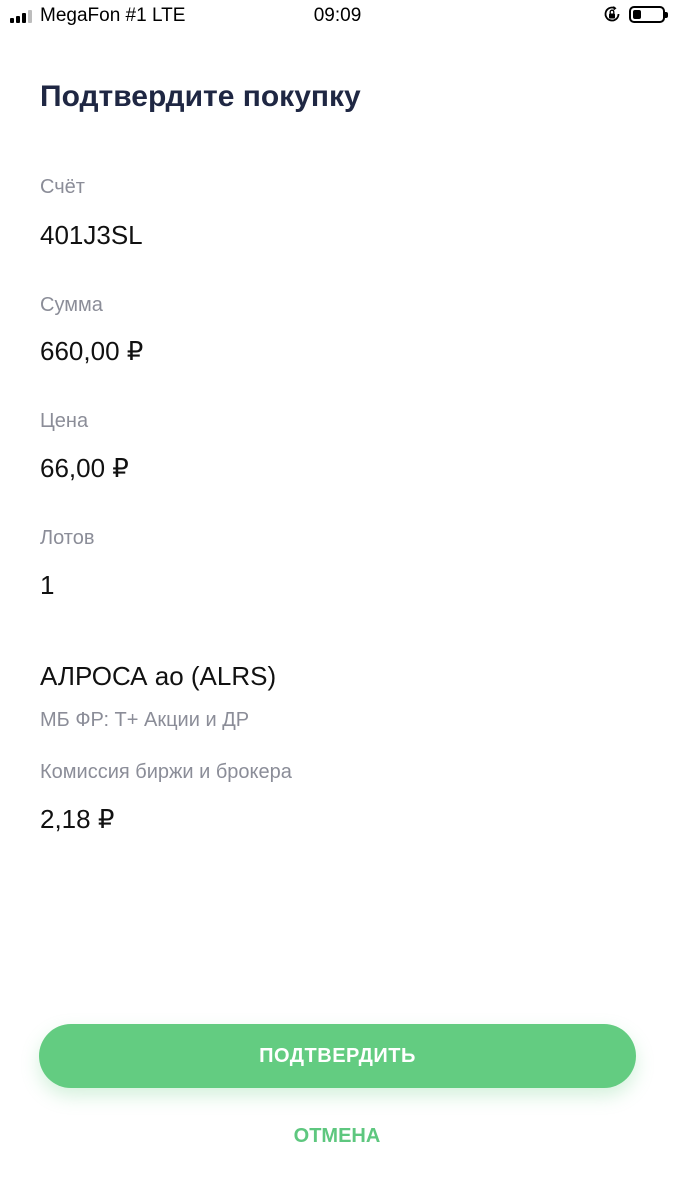 This screenshot has width=675, height=1200. Describe the element at coordinates (64, 421) in the screenshot. I see `price-label: Цена` at that location.